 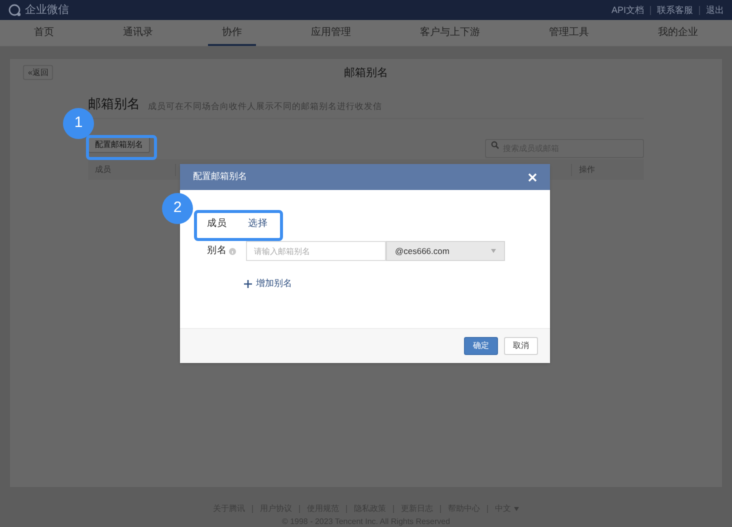 What do you see at coordinates (44, 33) in the screenshot?
I see `nav-tab: 首页` at bounding box center [44, 33].